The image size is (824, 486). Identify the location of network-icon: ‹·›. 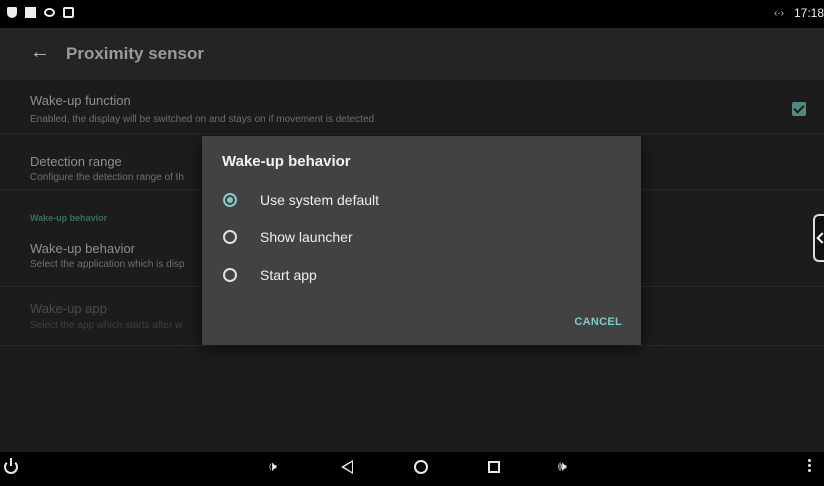
(778, 13).